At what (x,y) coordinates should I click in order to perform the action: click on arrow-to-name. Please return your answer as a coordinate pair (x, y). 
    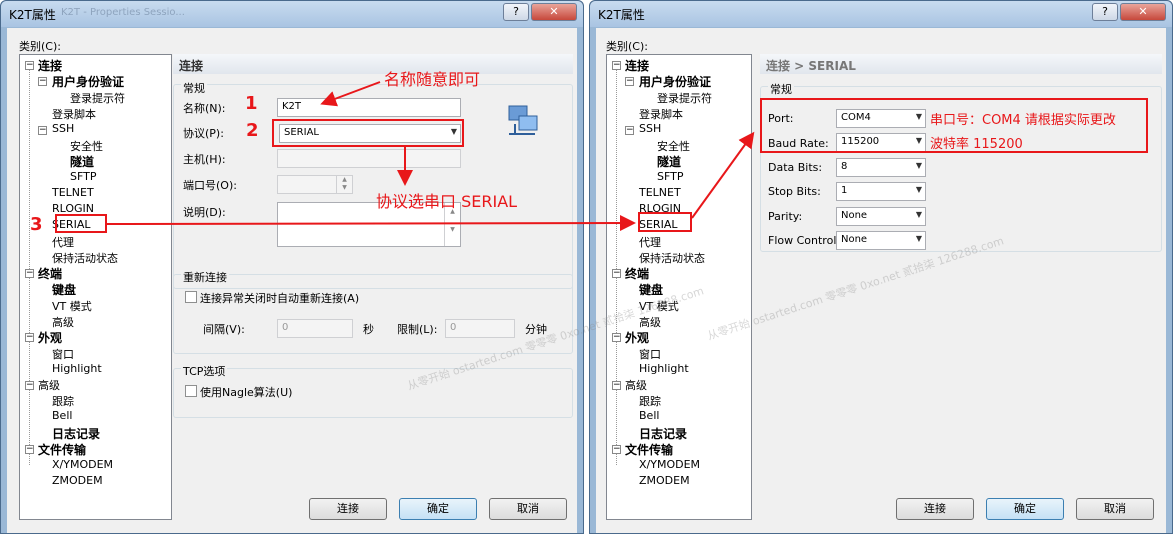
    Looking at the image, I should click on (350, 94).